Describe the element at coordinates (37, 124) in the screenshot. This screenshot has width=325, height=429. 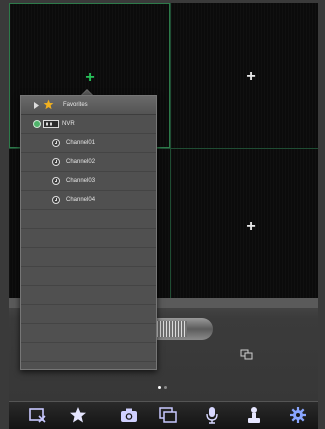
I see `collapse-toggle-icon` at that location.